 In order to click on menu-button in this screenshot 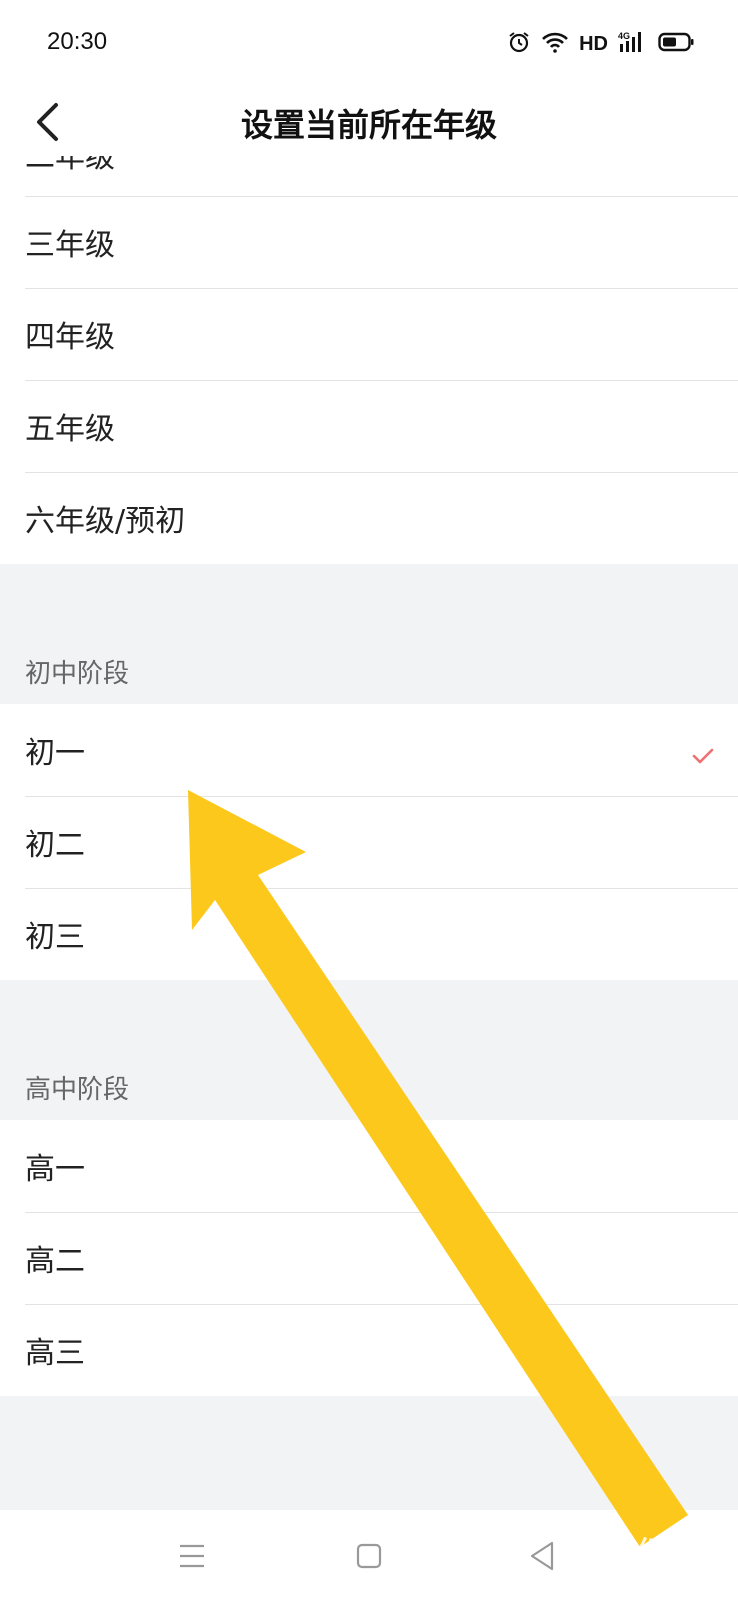, I will do `click(192, 1556)`.